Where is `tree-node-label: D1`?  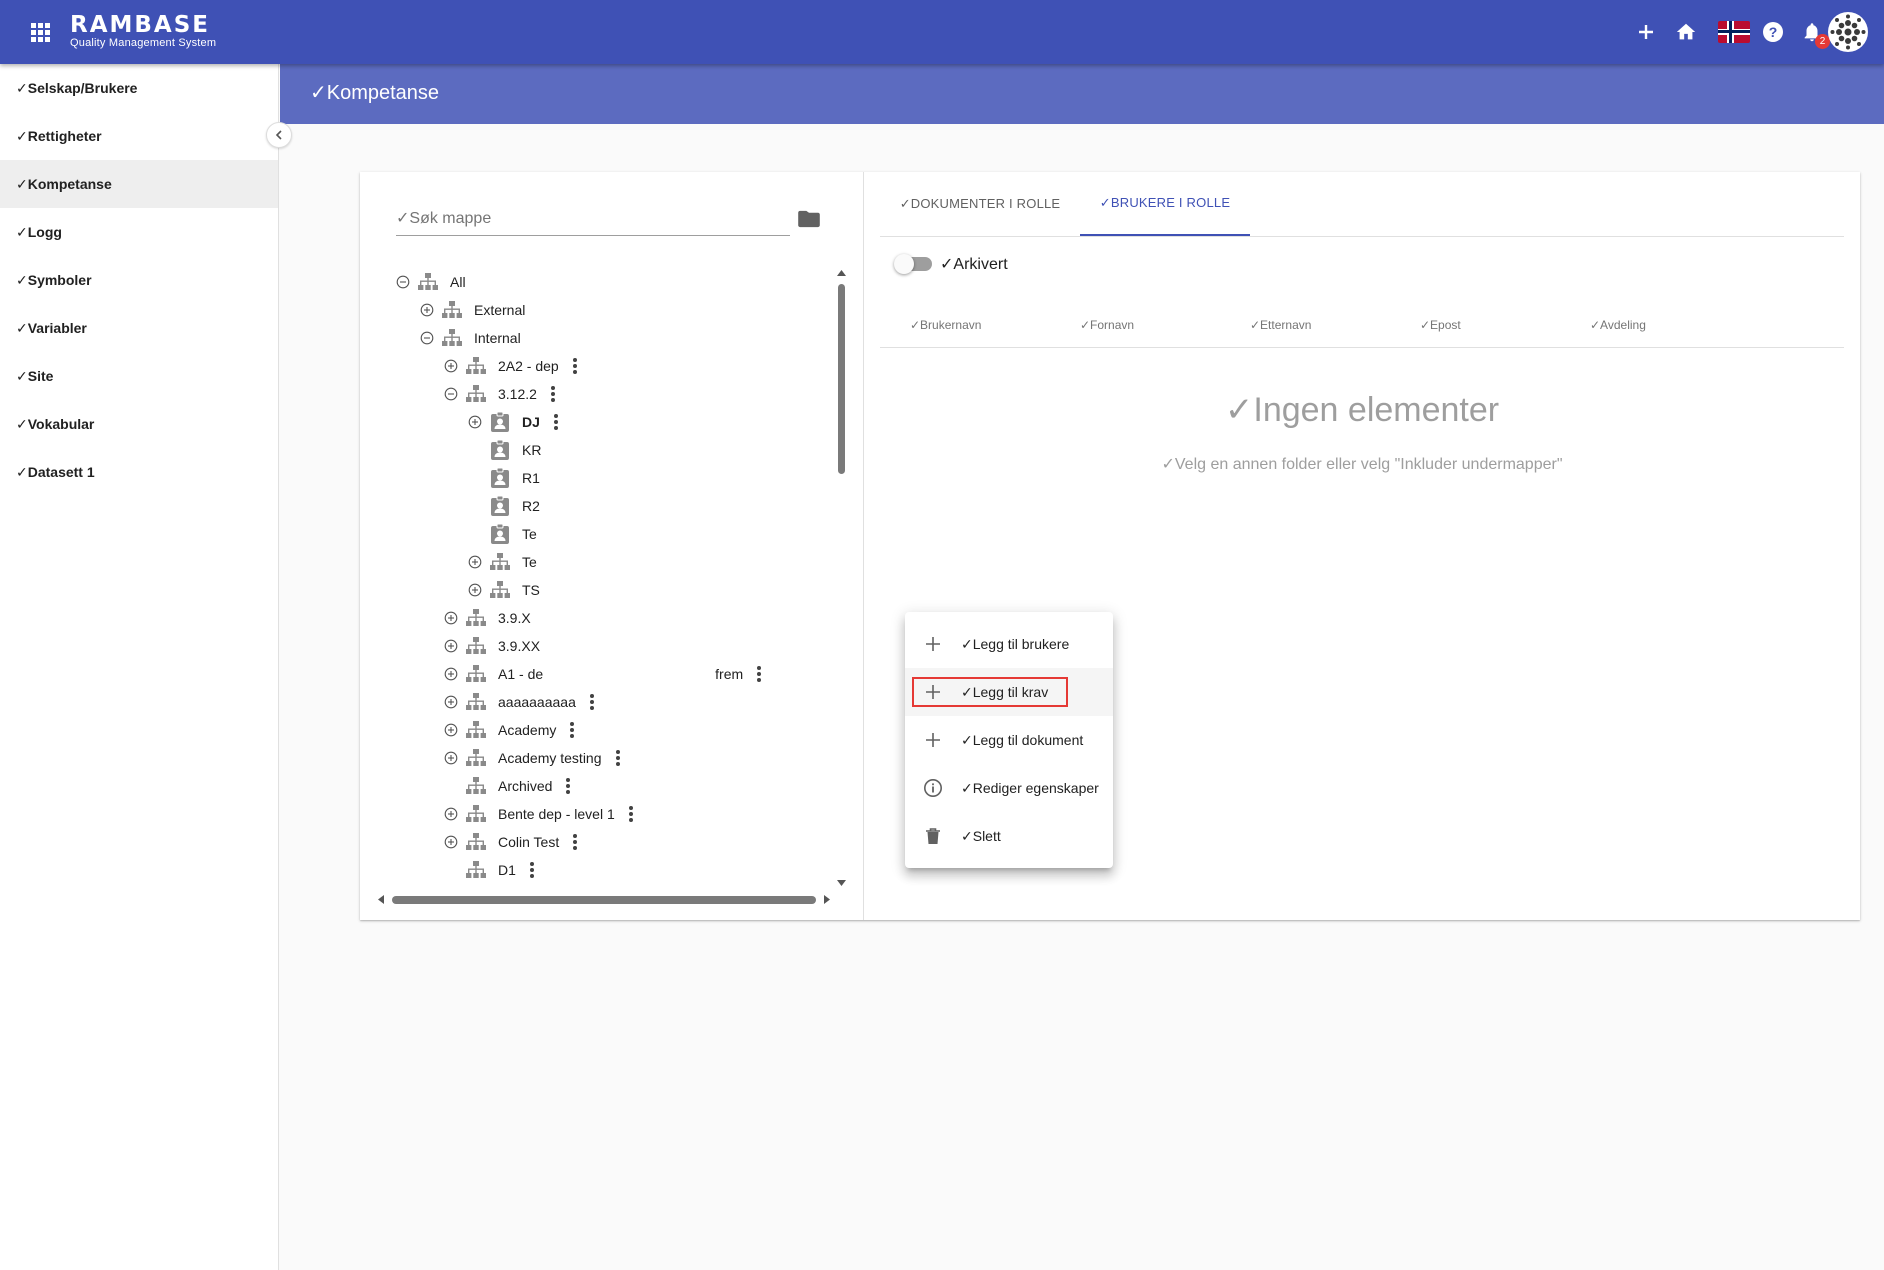
tree-node-label: D1 is located at coordinates (507, 870).